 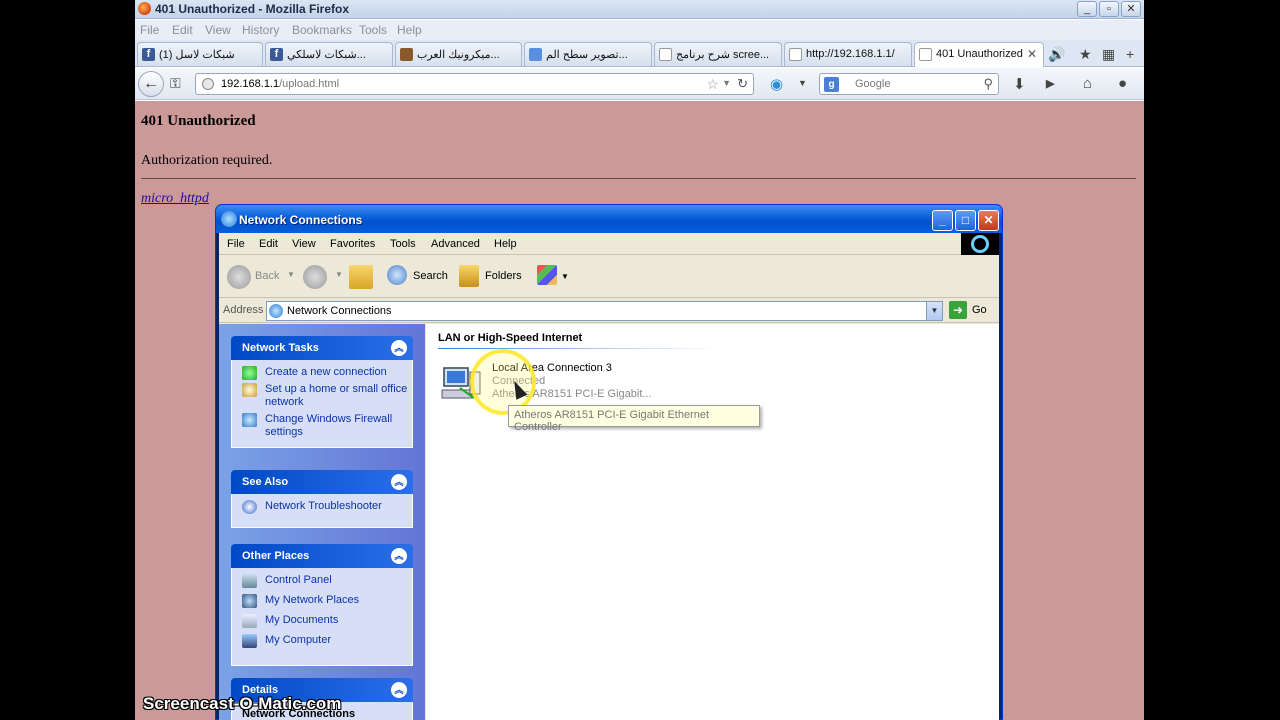 What do you see at coordinates (942, 220) in the screenshot?
I see `xp-minimize-button: _` at bounding box center [942, 220].